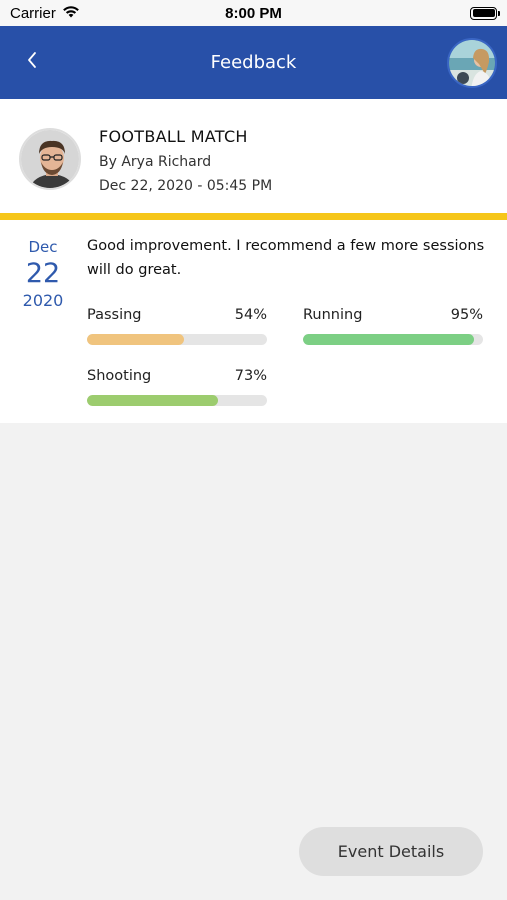 This screenshot has width=507, height=900. Describe the element at coordinates (333, 315) in the screenshot. I see `skill-label: Running` at that location.